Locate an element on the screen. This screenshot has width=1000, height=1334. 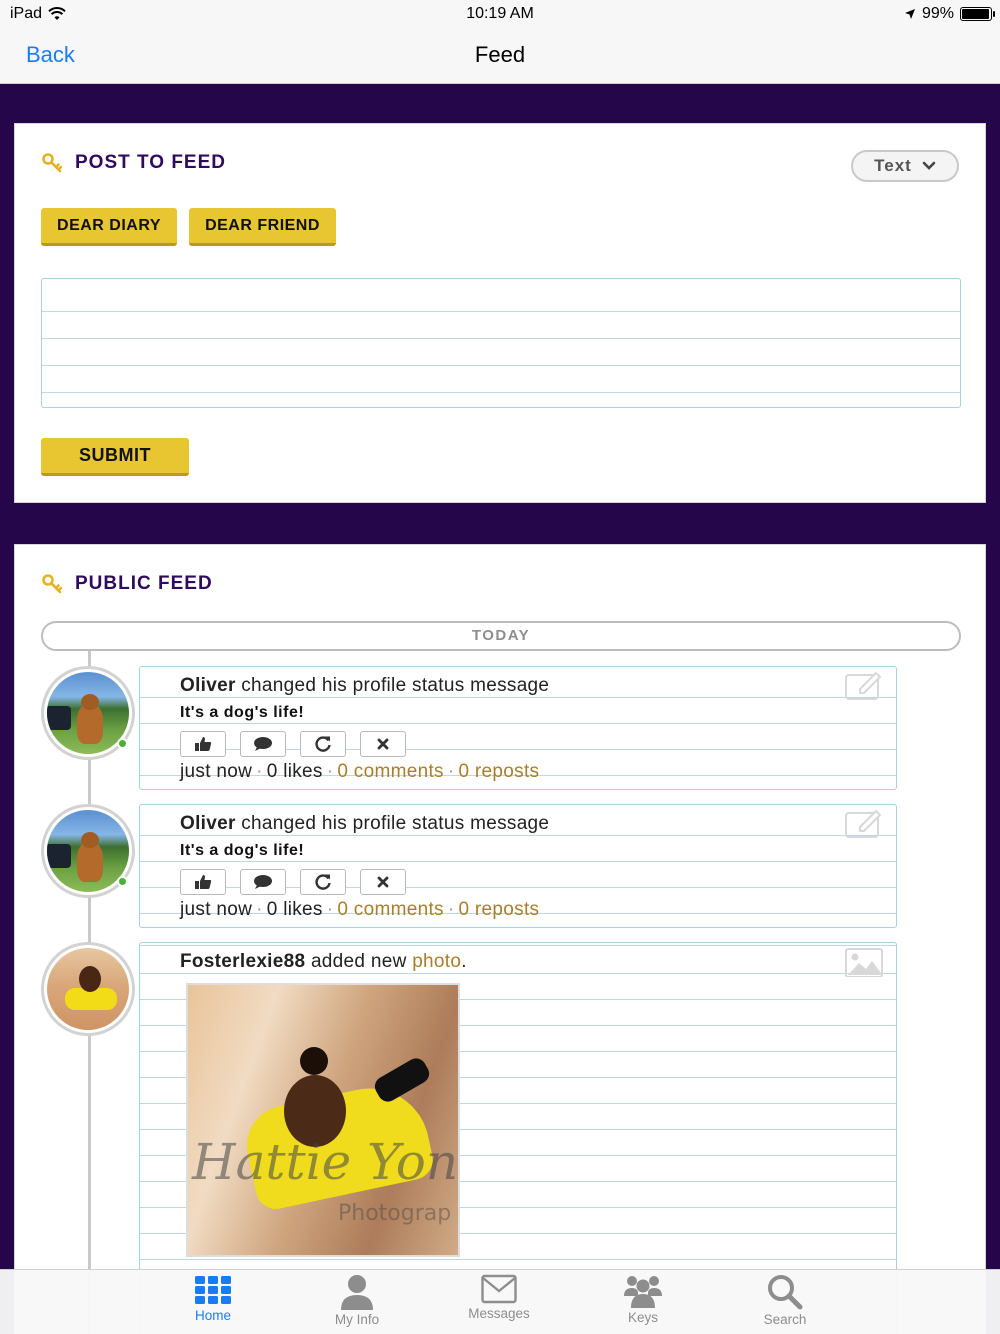
envelope-icon is located at coordinates (499, 1289).